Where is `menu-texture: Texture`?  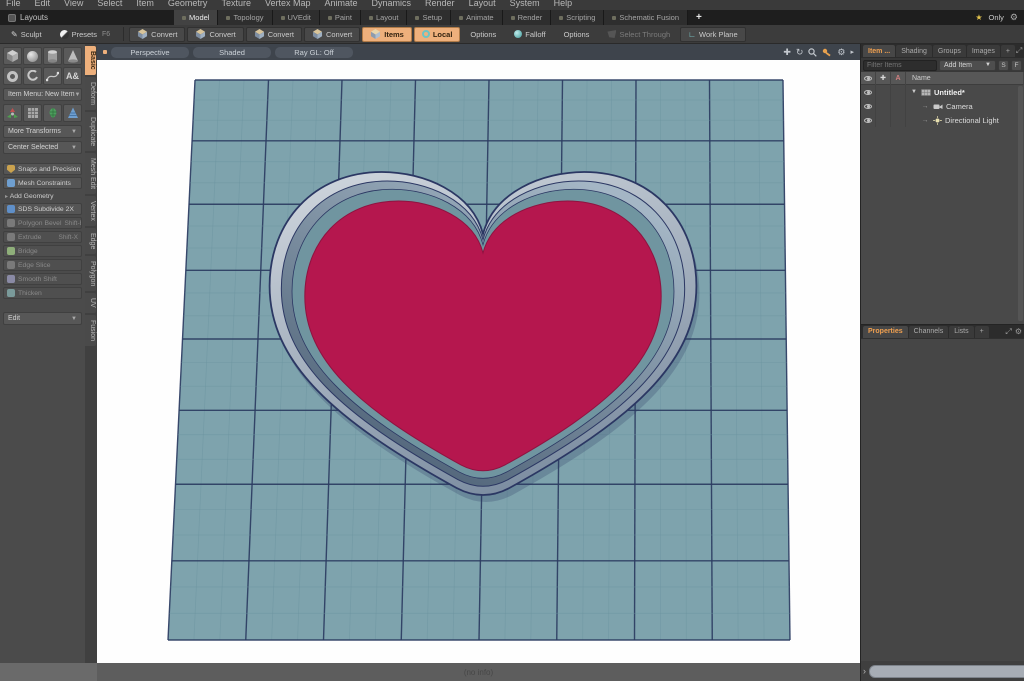
menu-texture: Texture is located at coordinates (236, 4).